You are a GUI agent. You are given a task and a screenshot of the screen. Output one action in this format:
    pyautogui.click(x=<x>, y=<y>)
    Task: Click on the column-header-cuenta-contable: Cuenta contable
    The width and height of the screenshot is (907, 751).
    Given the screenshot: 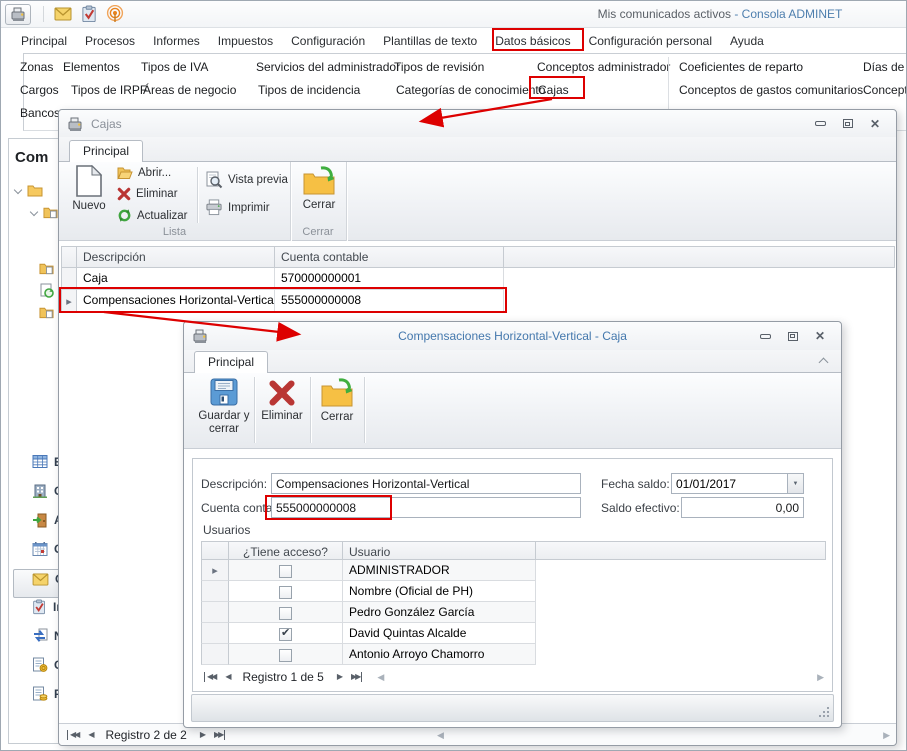 What is the action you would take?
    pyautogui.click(x=389, y=257)
    